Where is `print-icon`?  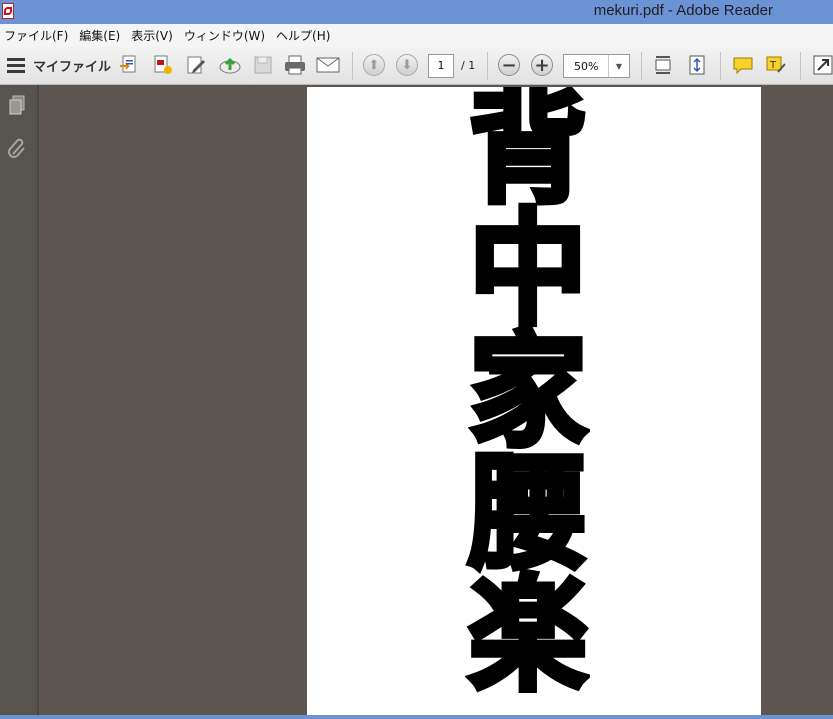
print-icon is located at coordinates (295, 65).